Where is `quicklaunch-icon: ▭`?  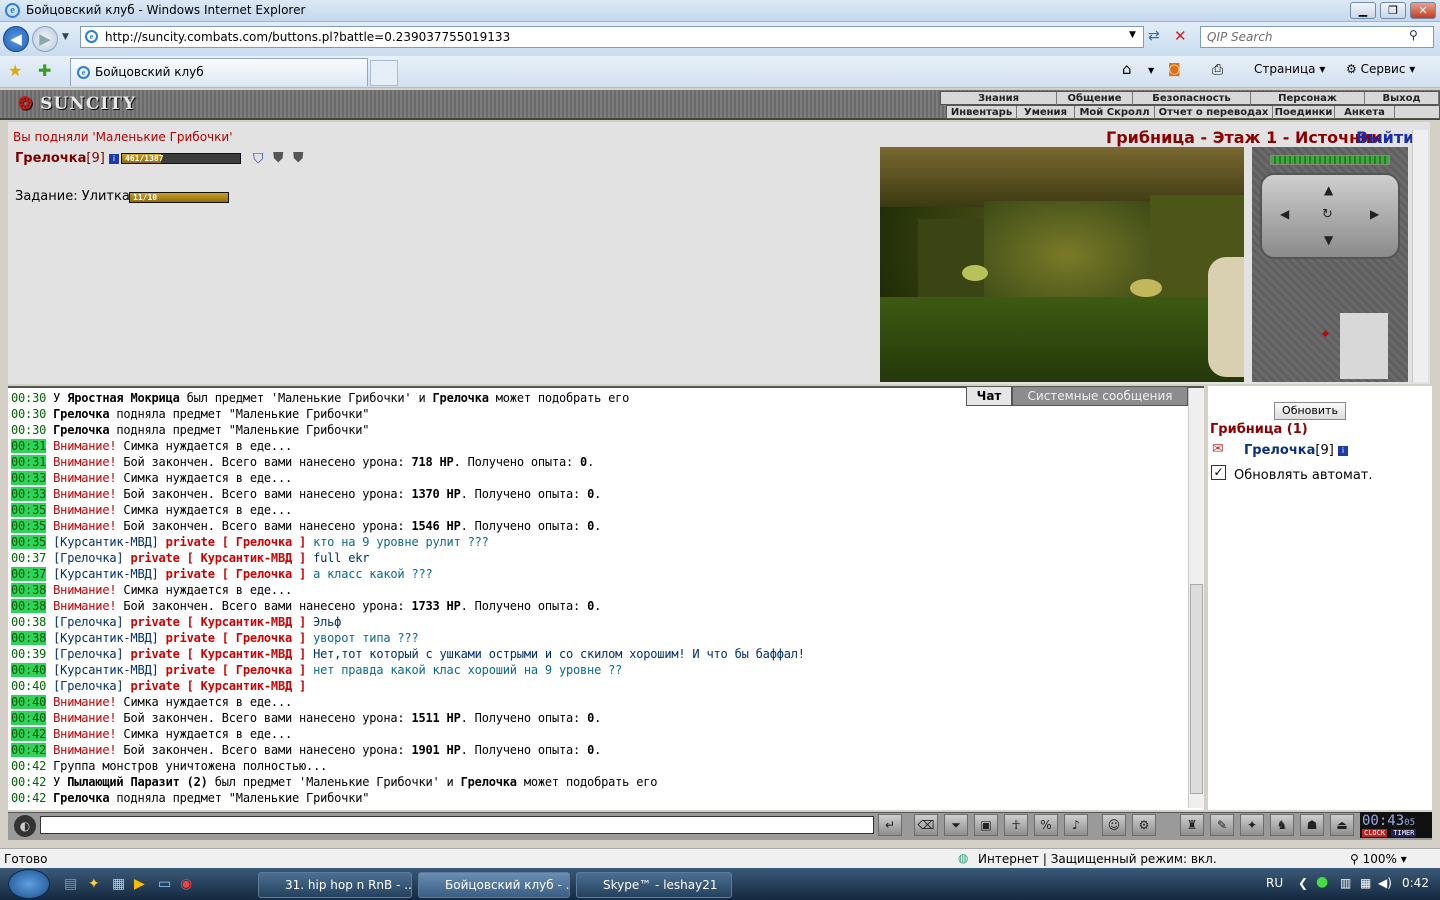
quicklaunch-icon: ▭ is located at coordinates (164, 884).